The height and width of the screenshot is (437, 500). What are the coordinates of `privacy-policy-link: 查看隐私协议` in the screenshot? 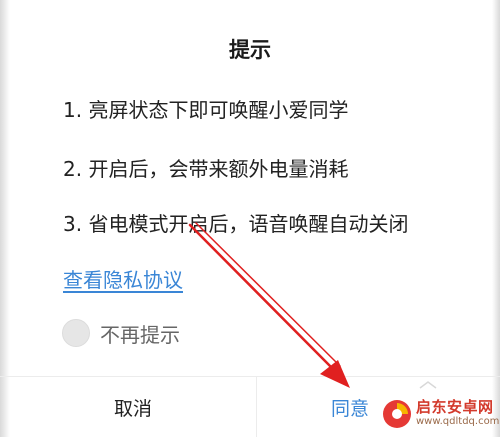 It's located at (123, 278).